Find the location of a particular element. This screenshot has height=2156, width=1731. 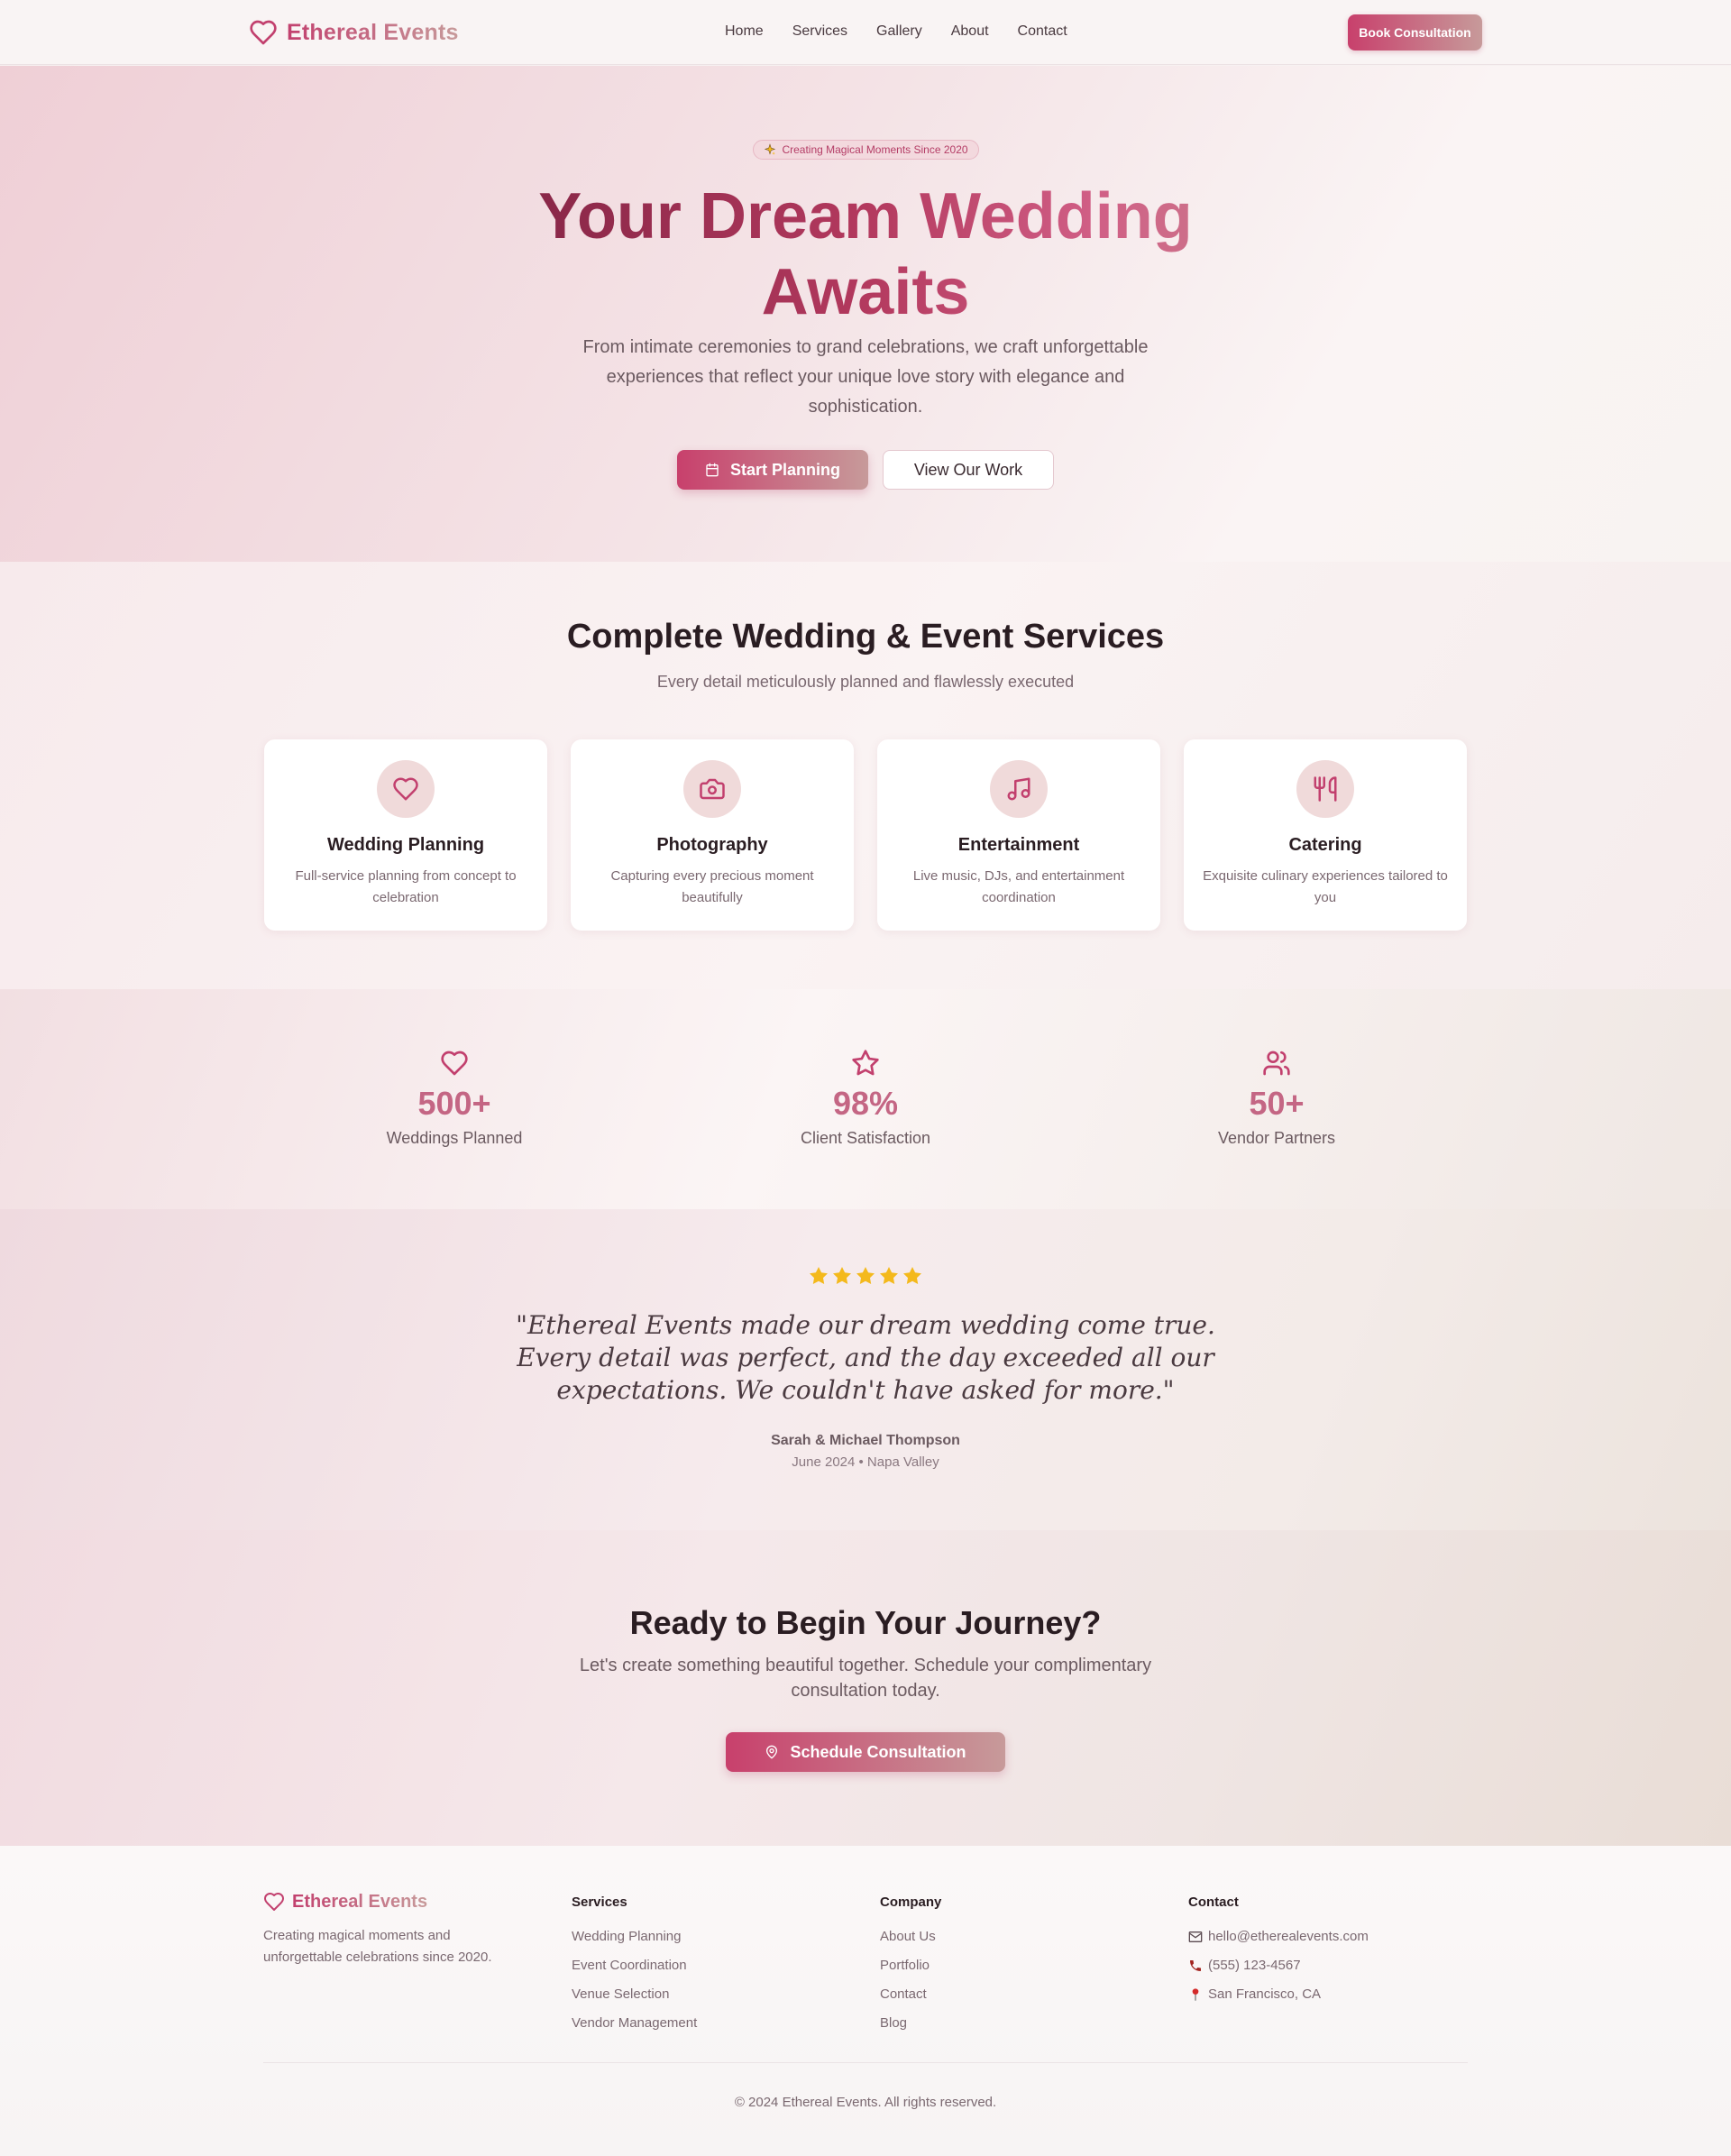

stat-weddings-planned: 500+ Weddings Planned is located at coordinates (454, 1098).